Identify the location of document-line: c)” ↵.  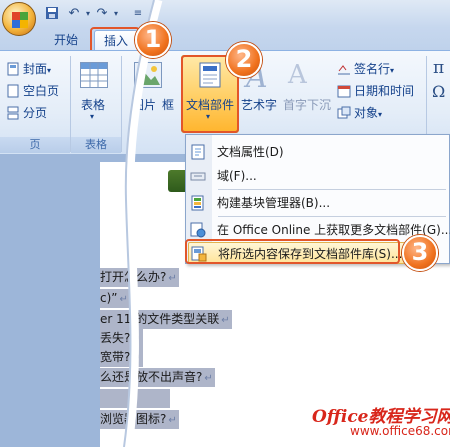
(115, 298).